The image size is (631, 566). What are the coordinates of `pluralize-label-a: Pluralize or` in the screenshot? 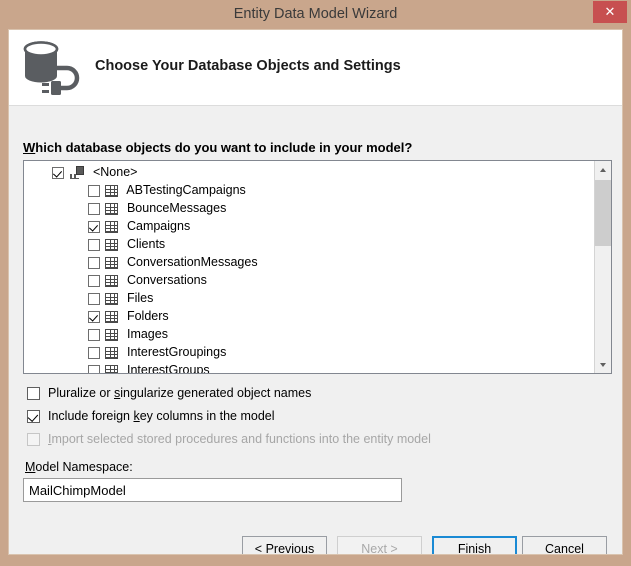 It's located at (81, 393).